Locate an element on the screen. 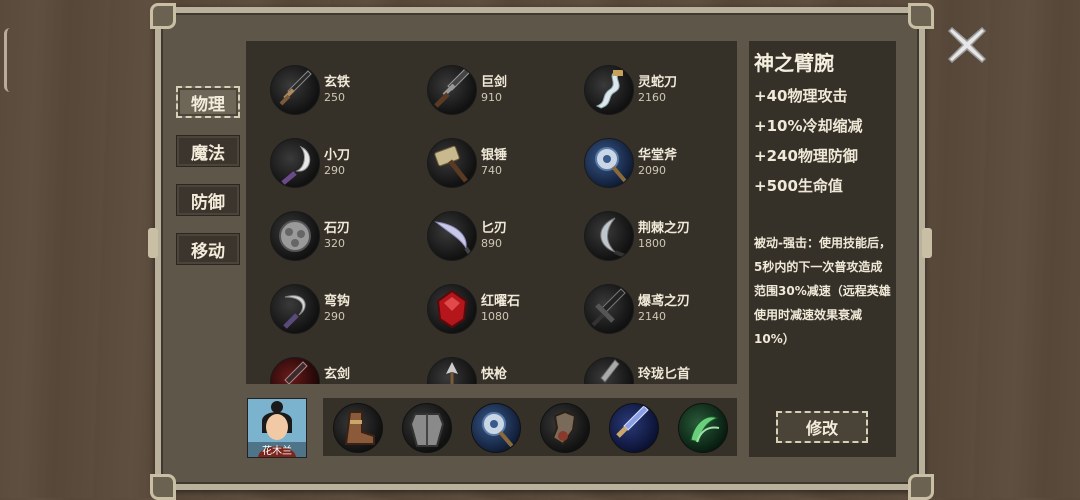 This screenshot has width=1080, height=500. item-price: 890 is located at coordinates (491, 243).